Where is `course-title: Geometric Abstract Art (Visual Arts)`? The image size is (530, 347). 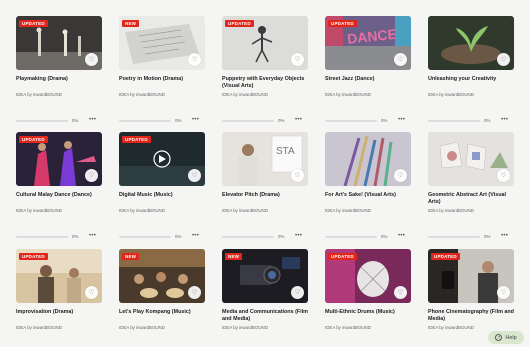 course-title: Geometric Abstract Art (Visual Arts) is located at coordinates (472, 199).